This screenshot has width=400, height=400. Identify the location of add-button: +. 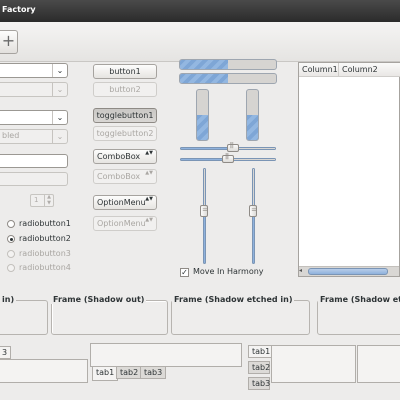
(9, 42).